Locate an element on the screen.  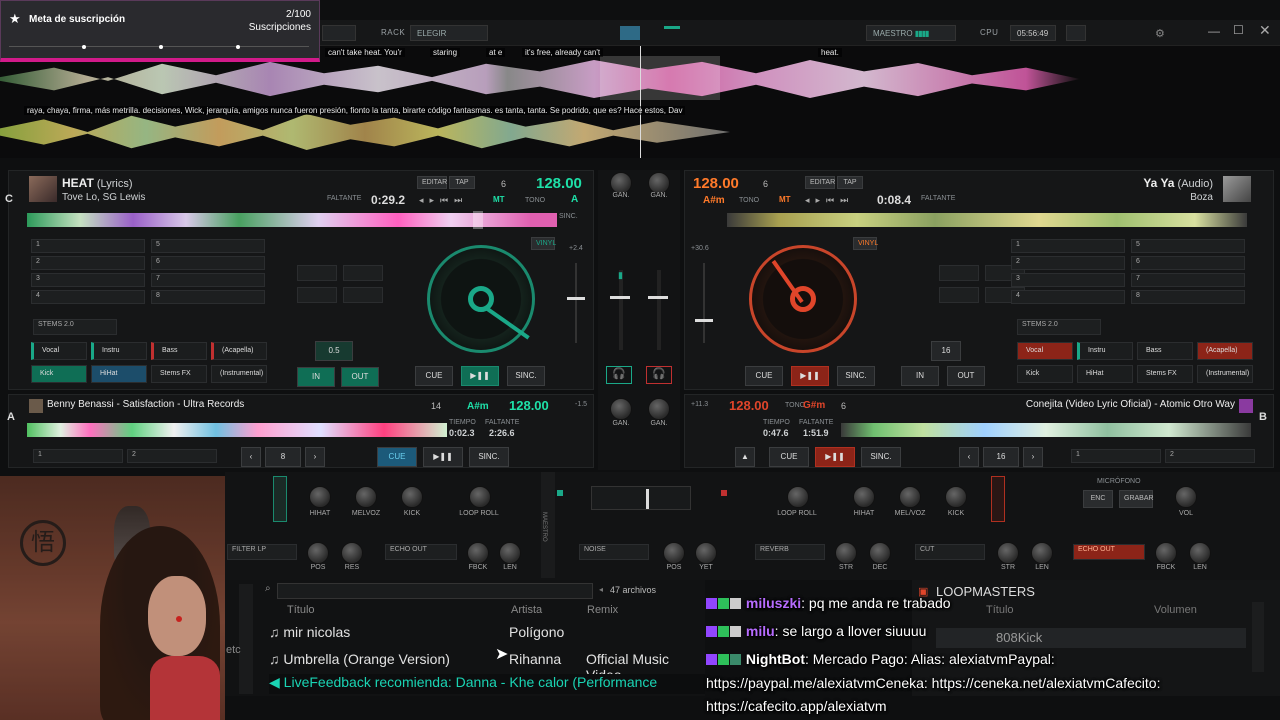
gain-knob is located at coordinates (621, 409).